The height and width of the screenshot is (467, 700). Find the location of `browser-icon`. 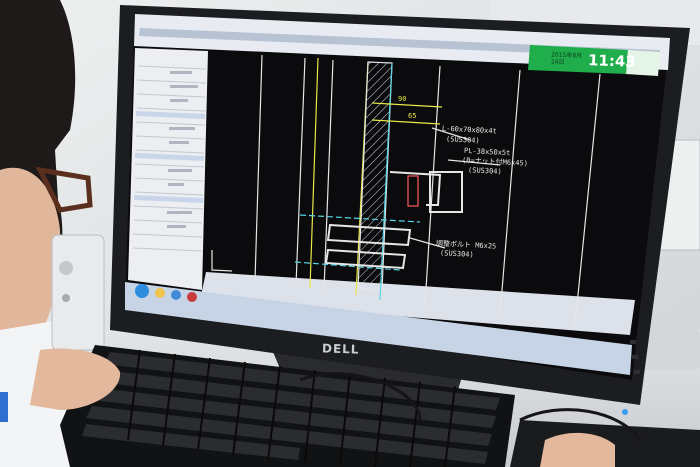

browser-icon is located at coordinates (176, 295).